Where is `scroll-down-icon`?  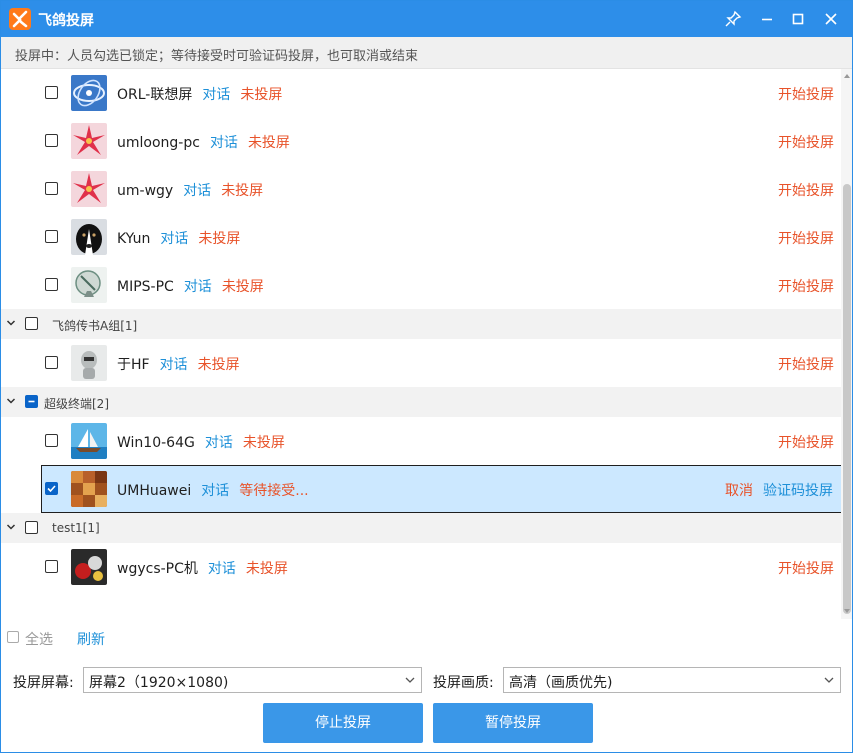
scroll-down-icon is located at coordinates (847, 611).